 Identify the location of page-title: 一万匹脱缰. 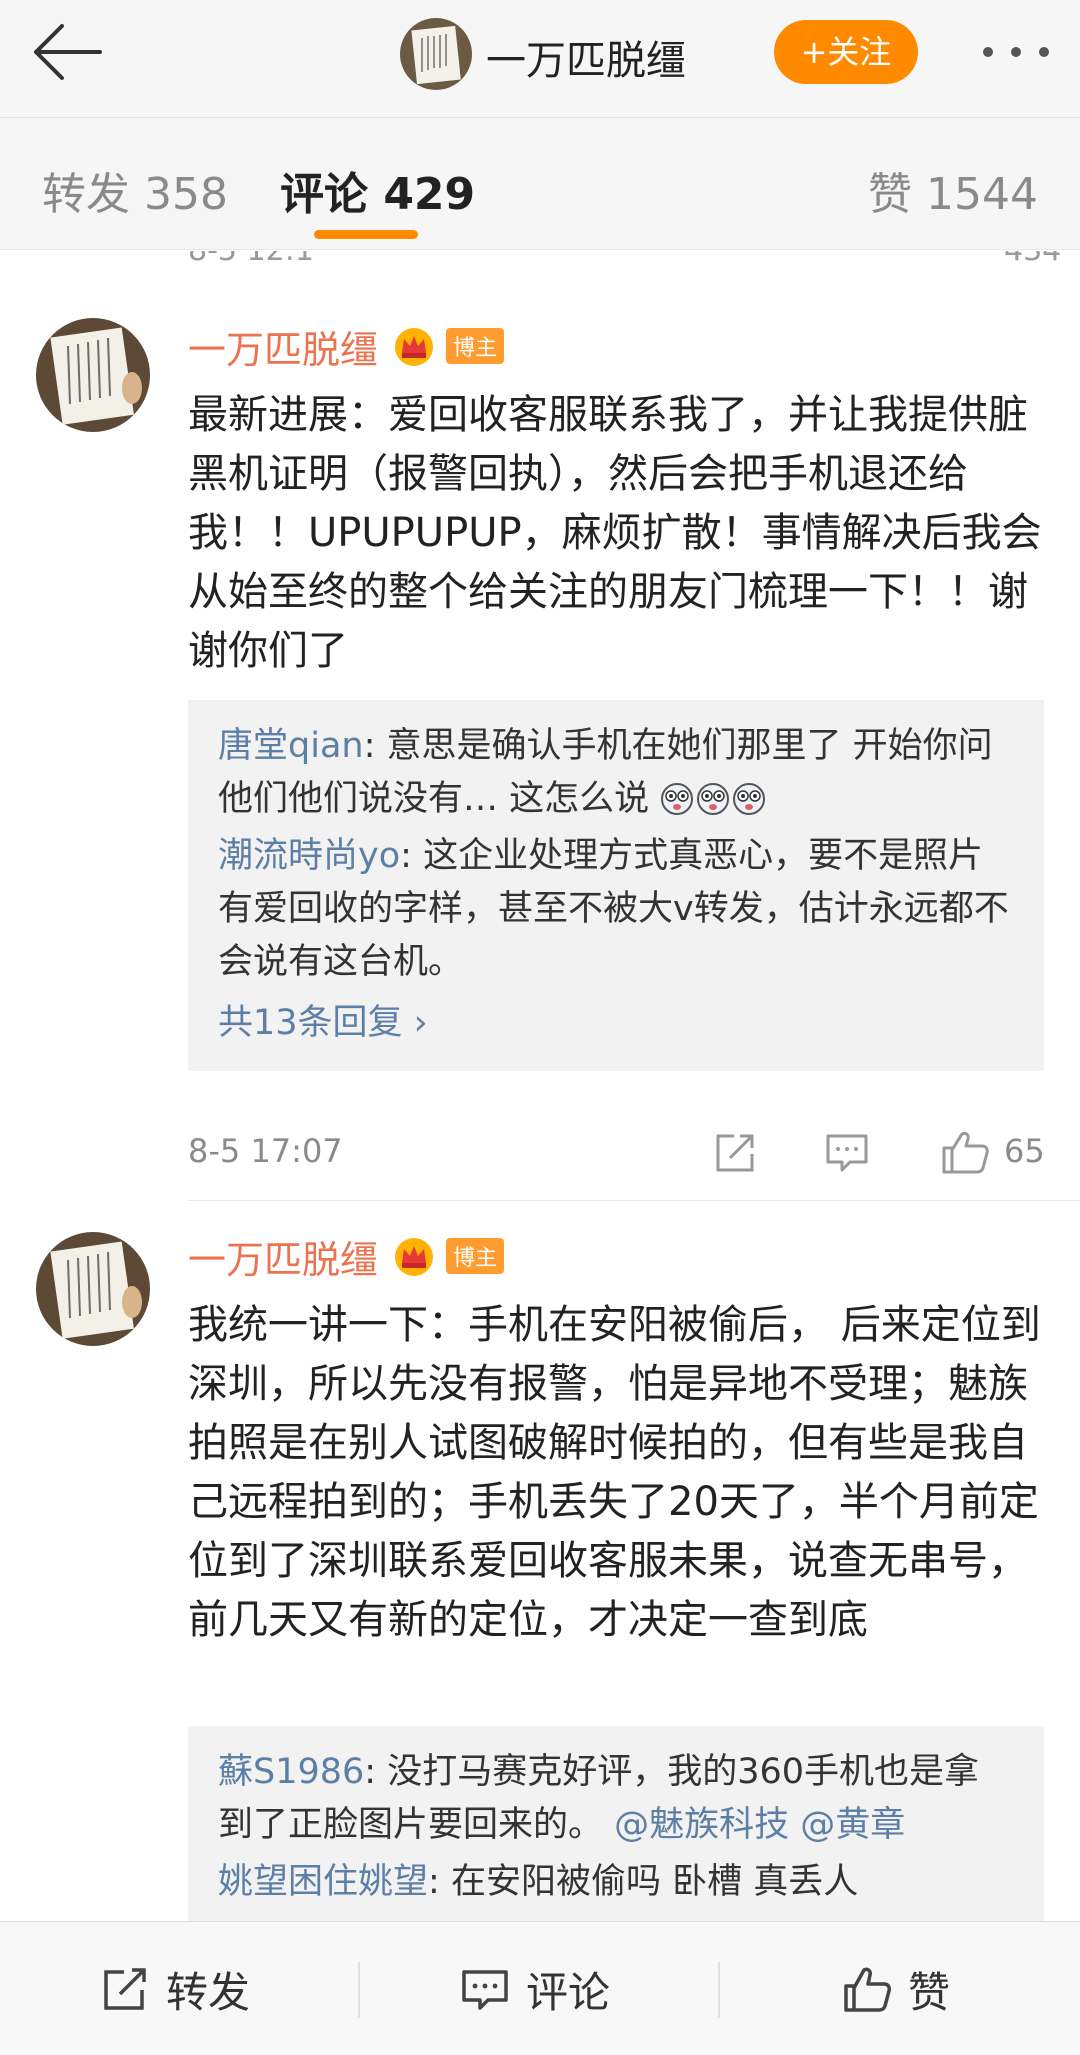
(586, 61).